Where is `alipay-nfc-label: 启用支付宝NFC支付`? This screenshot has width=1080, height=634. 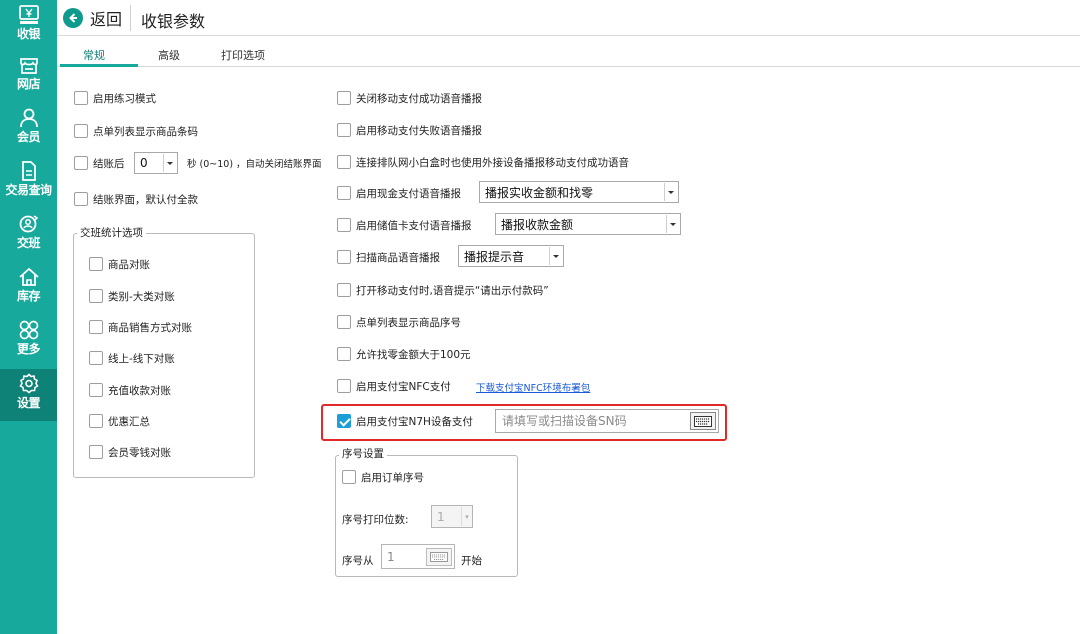
alipay-nfc-label: 启用支付宝NFC支付 is located at coordinates (403, 386).